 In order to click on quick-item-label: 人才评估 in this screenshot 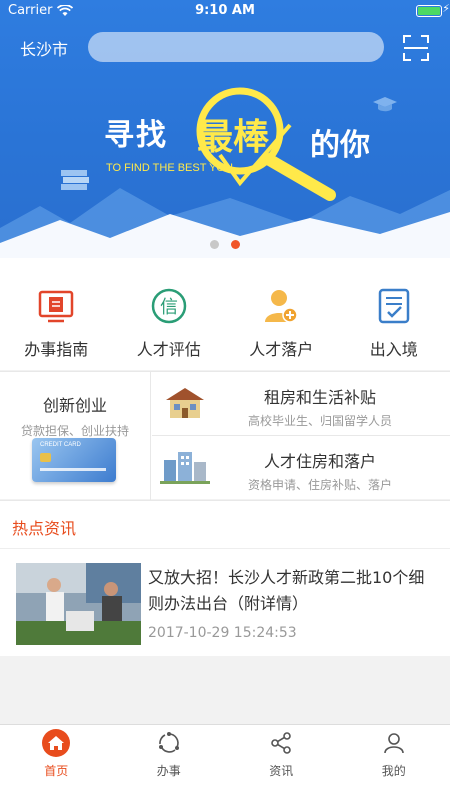, I will do `click(168, 349)`.